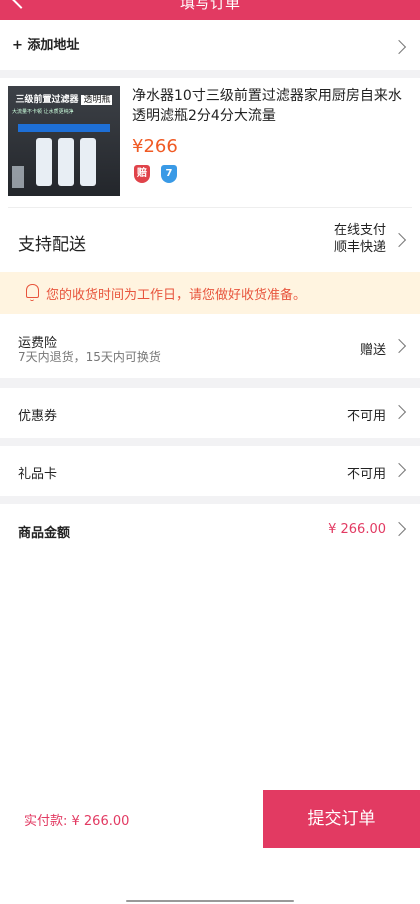 This screenshot has height=904, width=420. Describe the element at coordinates (64, 100) in the screenshot. I see `thumb-banner: 三级前置过滤器 透明瓶` at that location.